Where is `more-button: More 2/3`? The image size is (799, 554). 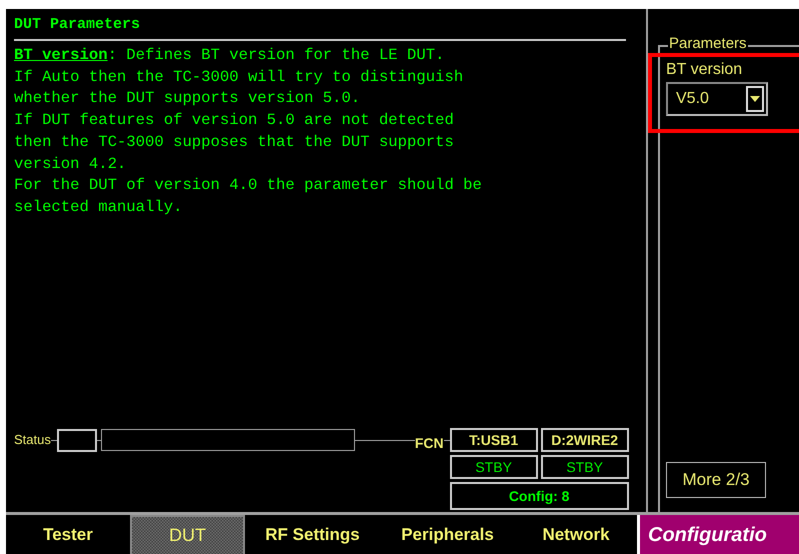
more-button: More 2/3 is located at coordinates (716, 480).